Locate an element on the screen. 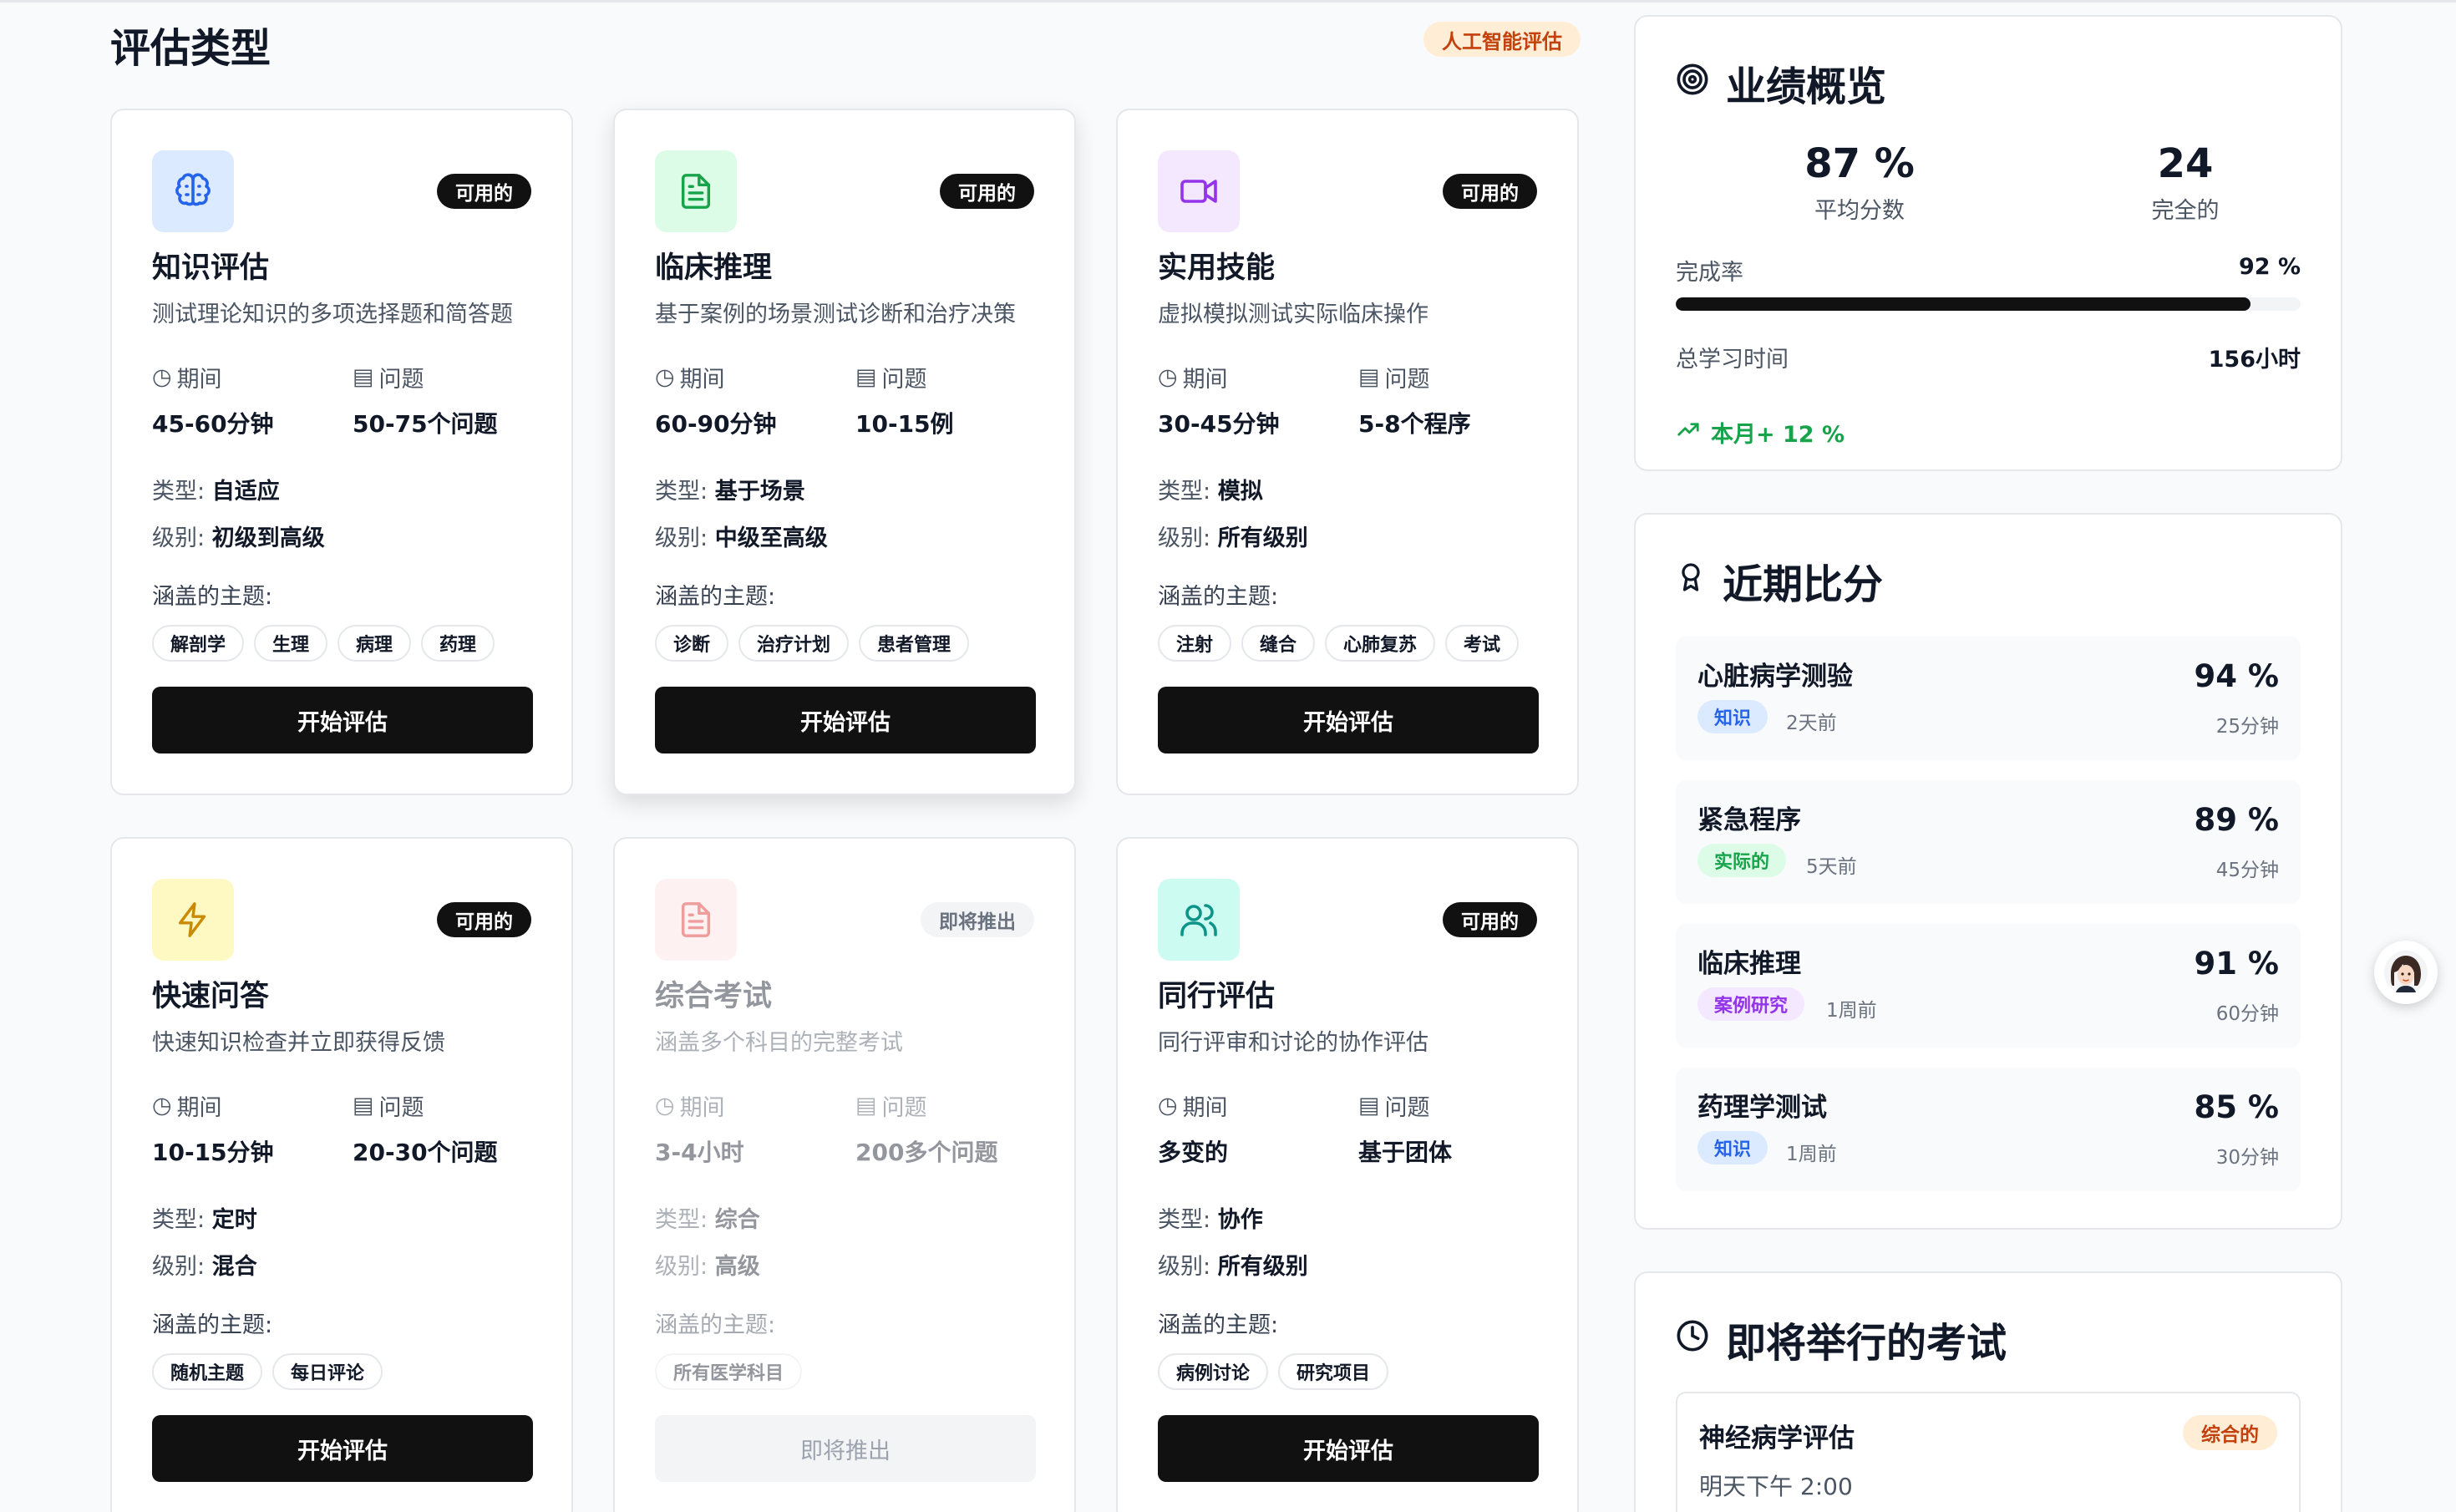 This screenshot has height=1512, width=2456. topic-tags: 所有医学科目 is located at coordinates (729, 1371).